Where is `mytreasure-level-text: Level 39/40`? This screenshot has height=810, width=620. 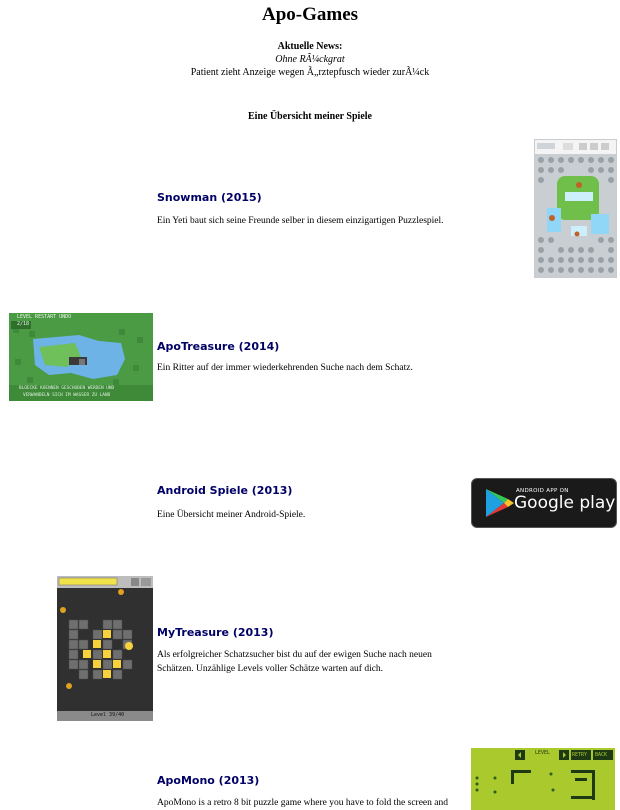
mytreasure-level-text: Level 39/40 is located at coordinates (108, 715).